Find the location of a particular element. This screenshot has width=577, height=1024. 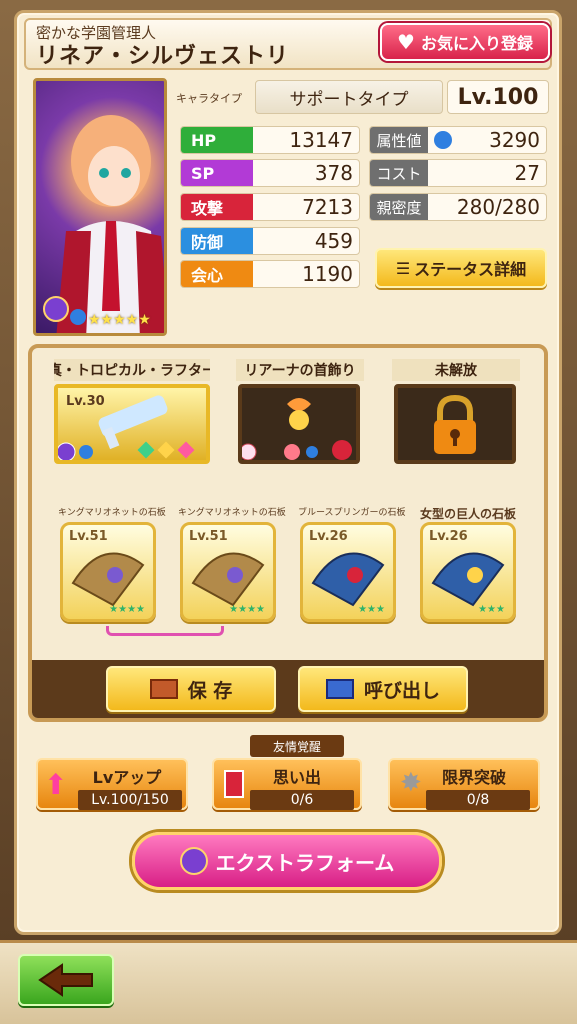

locked-slot is located at coordinates (455, 424).